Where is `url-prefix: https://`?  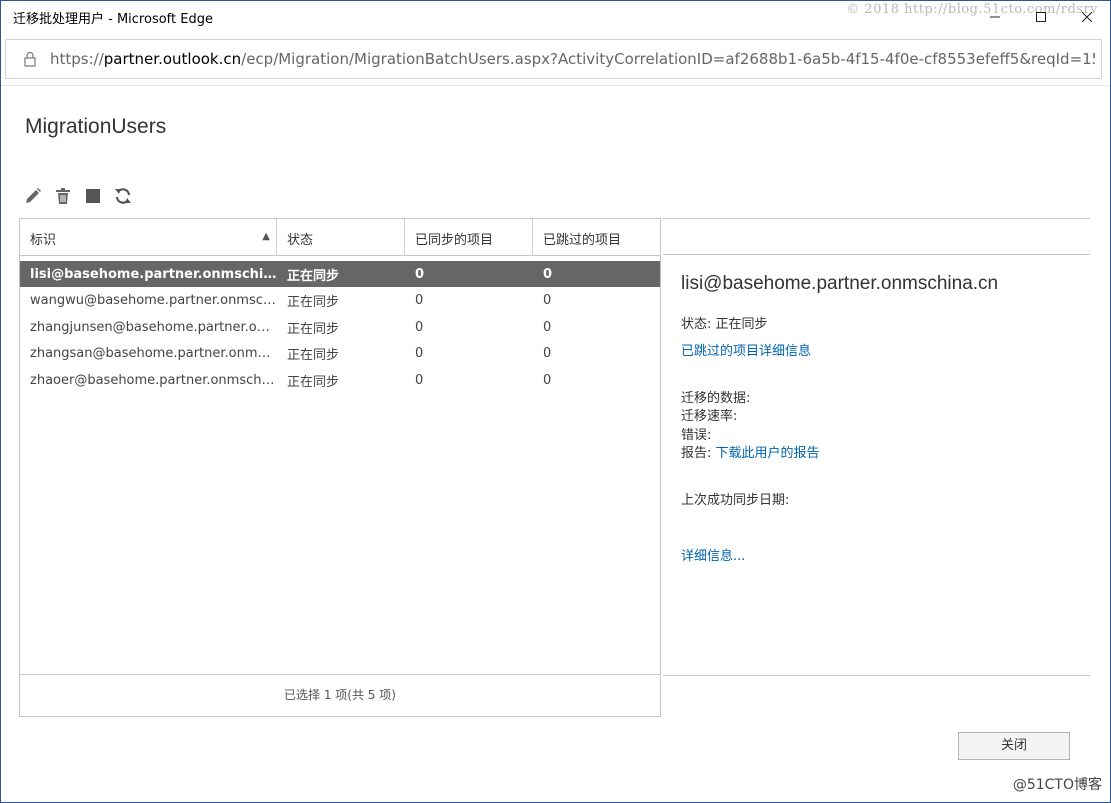
url-prefix: https:// is located at coordinates (77, 59).